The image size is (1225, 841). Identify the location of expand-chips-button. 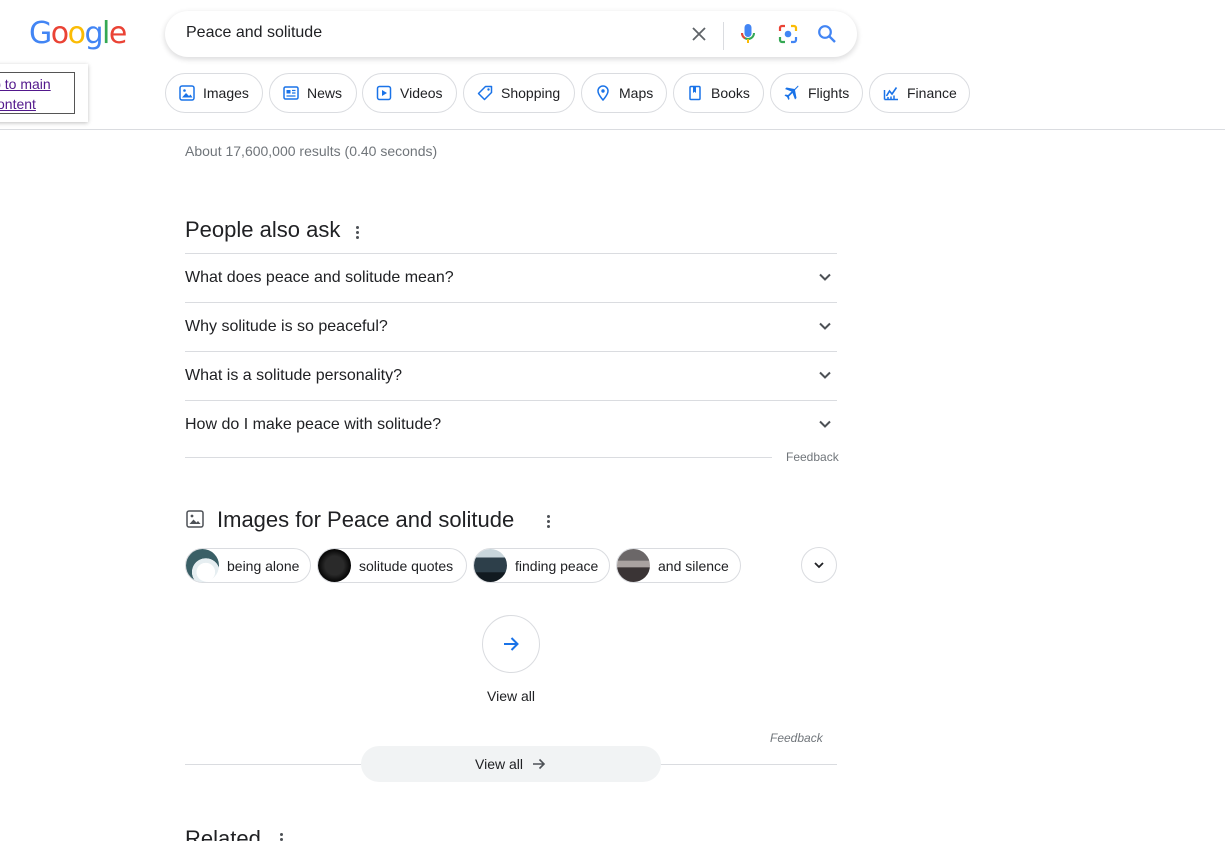
(819, 565).